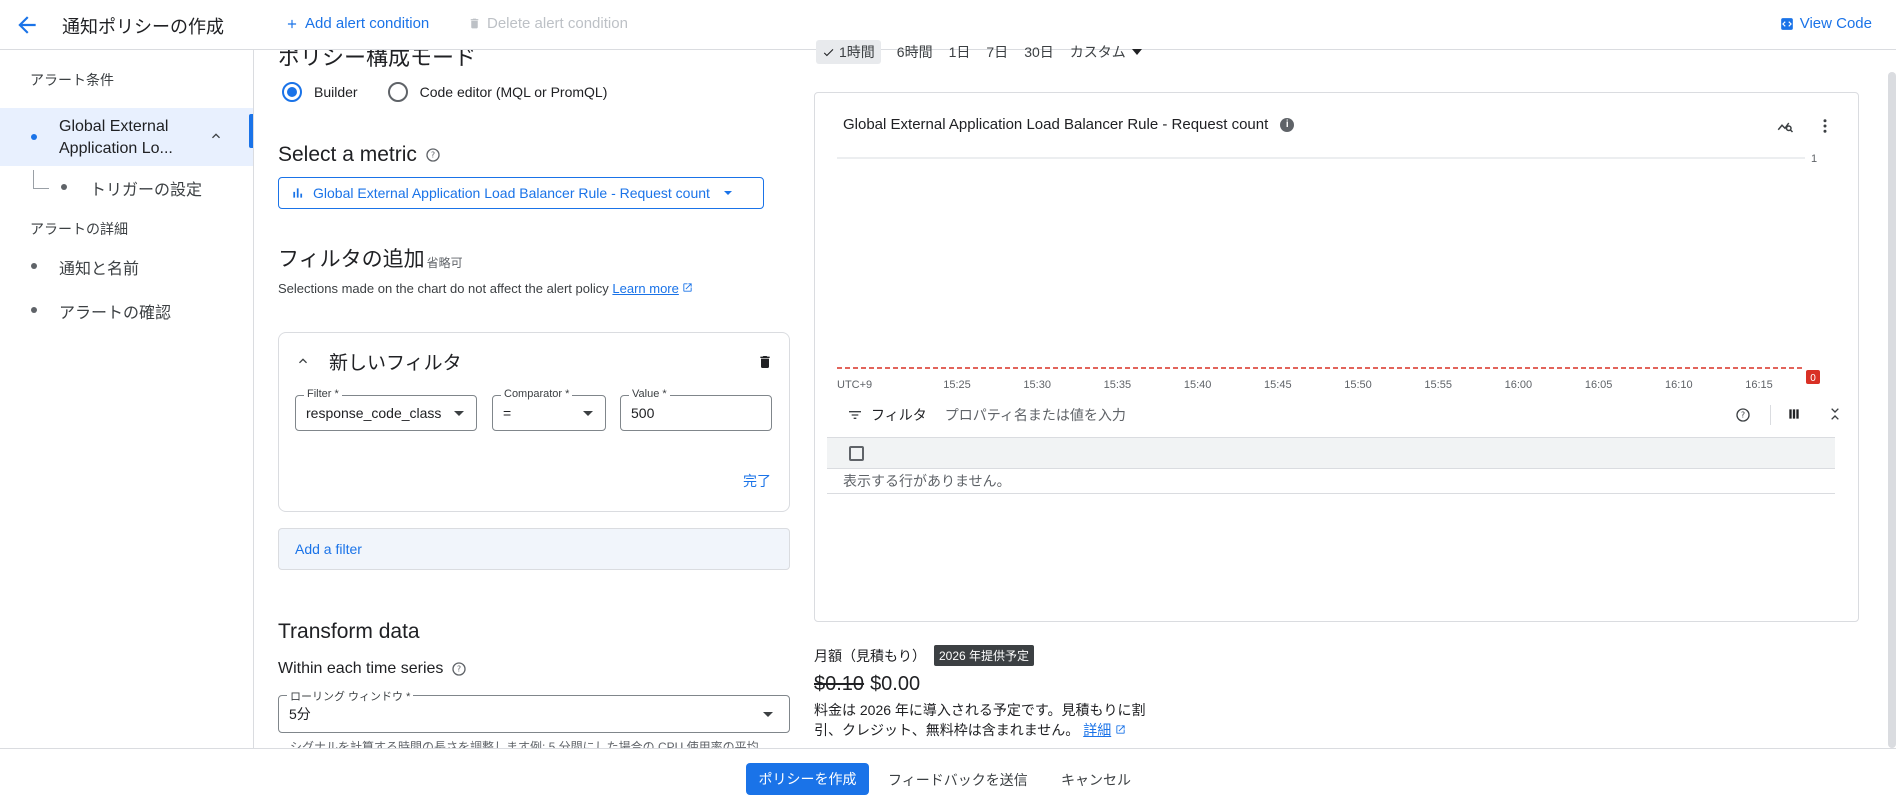  Describe the element at coordinates (1599, 385) in the screenshot. I see `chart-x-tick-label: 16:05` at that location.